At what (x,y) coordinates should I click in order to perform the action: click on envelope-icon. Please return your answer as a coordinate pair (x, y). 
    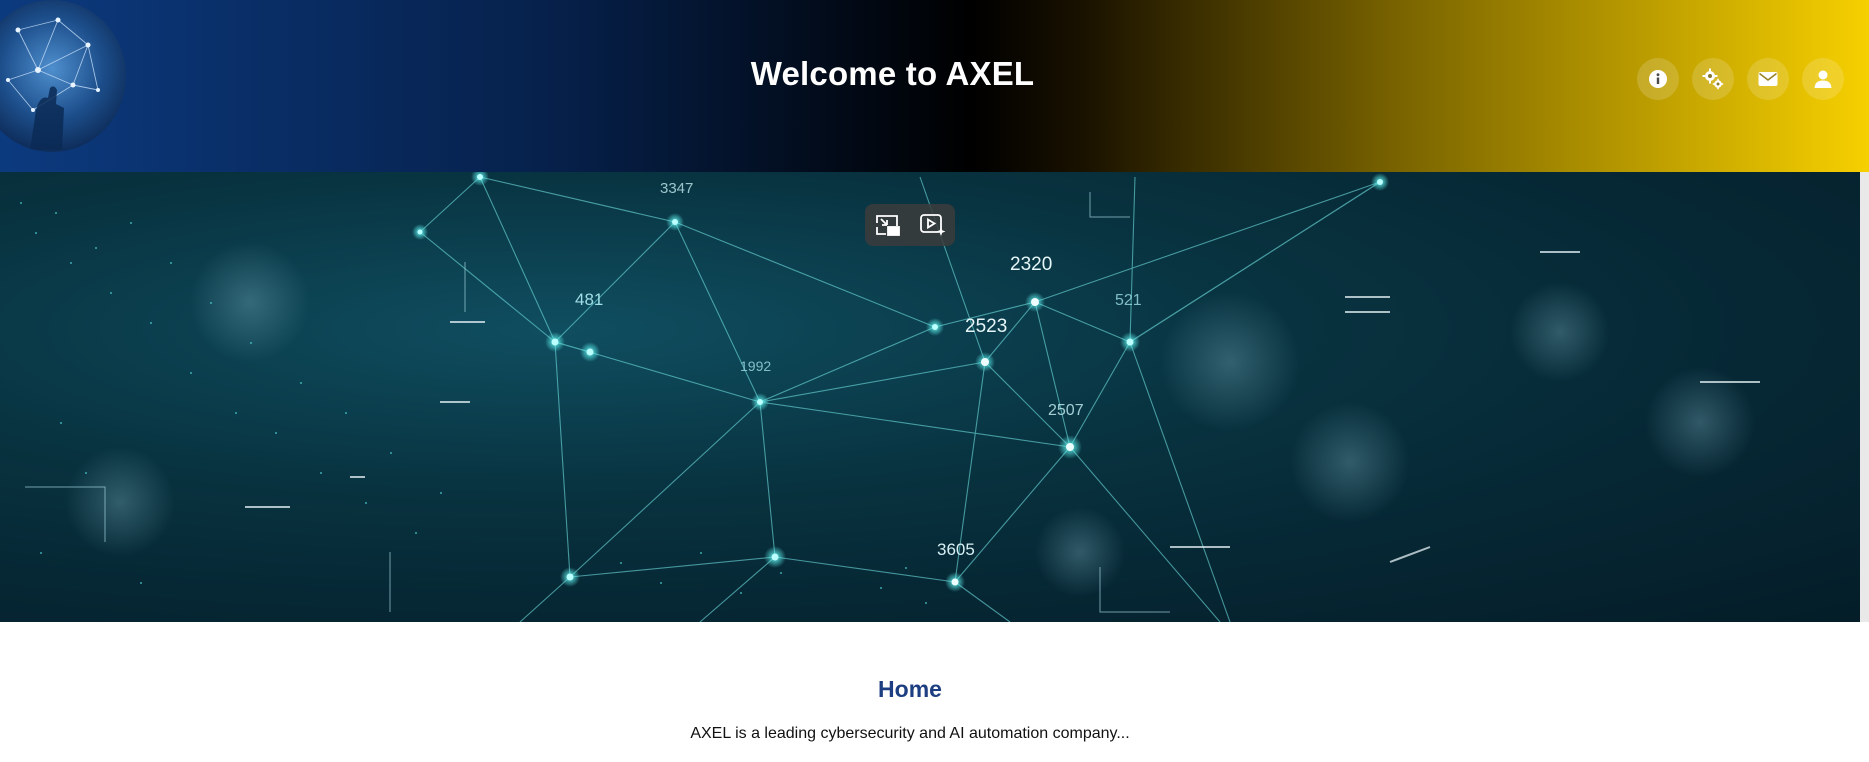
    Looking at the image, I should click on (1768, 79).